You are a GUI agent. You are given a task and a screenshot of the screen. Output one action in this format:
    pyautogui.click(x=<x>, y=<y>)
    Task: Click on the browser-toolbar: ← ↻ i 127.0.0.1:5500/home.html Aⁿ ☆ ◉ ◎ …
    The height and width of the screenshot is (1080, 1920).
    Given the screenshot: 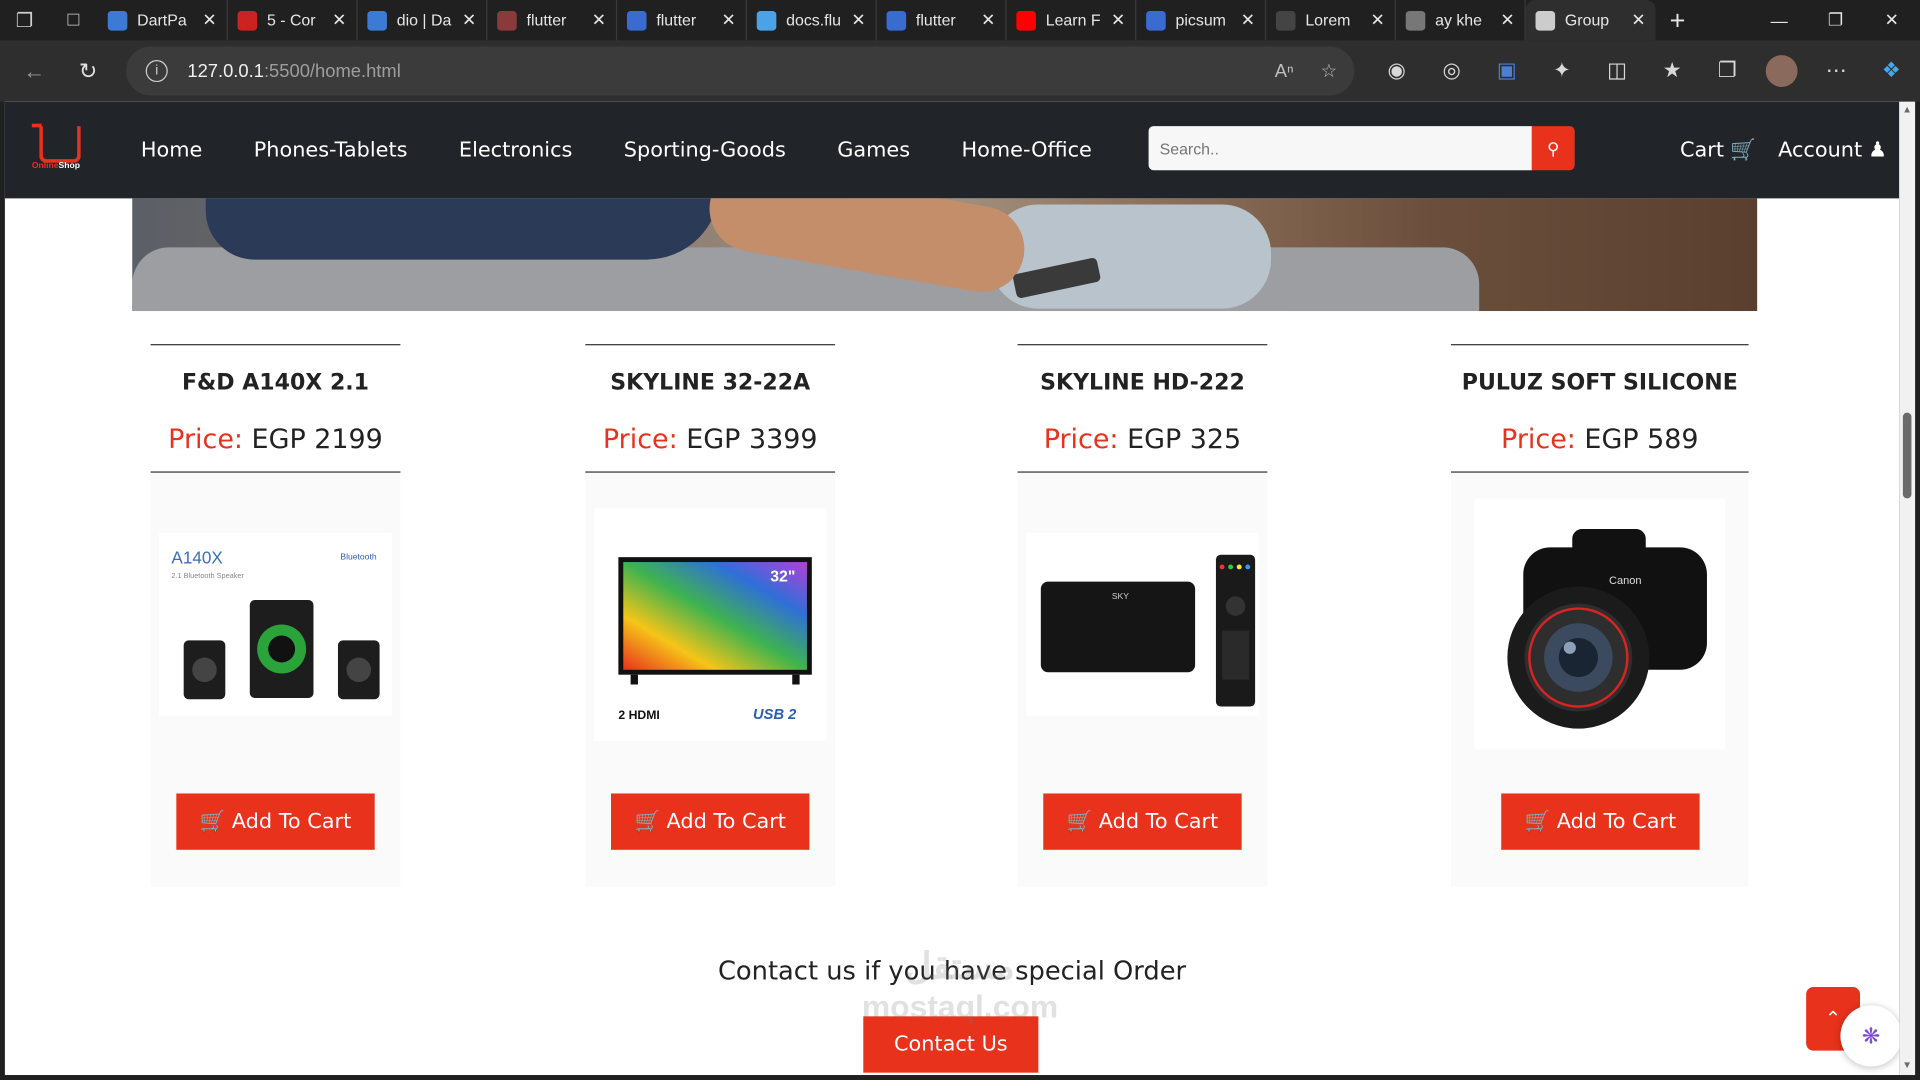 What is the action you would take?
    pyautogui.click(x=960, y=71)
    